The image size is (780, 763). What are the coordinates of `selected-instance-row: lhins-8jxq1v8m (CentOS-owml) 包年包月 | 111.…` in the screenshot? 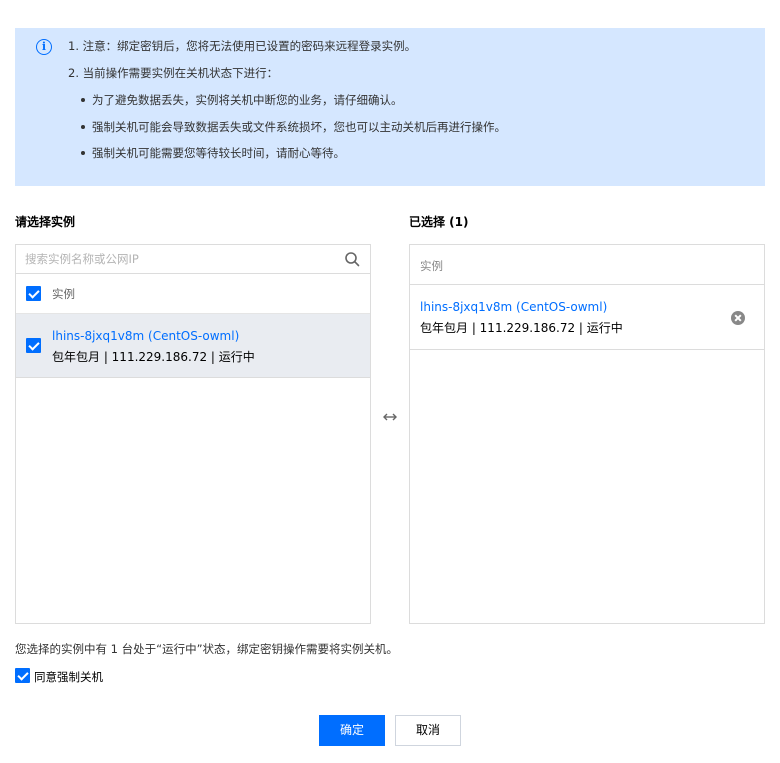 It's located at (587, 317).